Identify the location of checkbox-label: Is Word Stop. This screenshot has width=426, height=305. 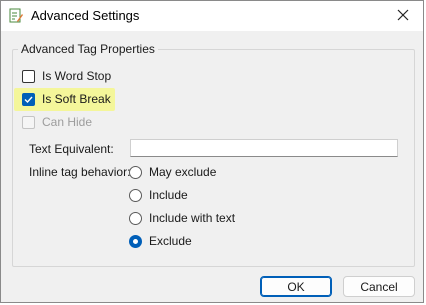
(77, 76).